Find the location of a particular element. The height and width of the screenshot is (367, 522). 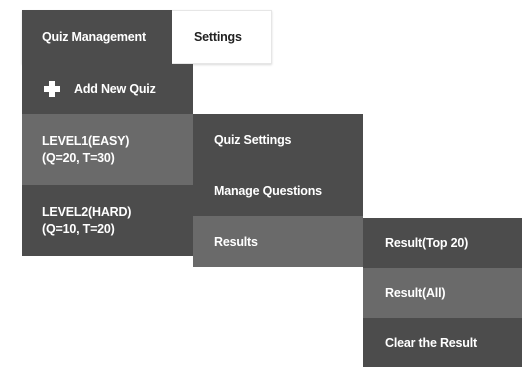

menu-item-level2: LEVEL2(HARD) (Q=10, T=20) is located at coordinates (107, 220).